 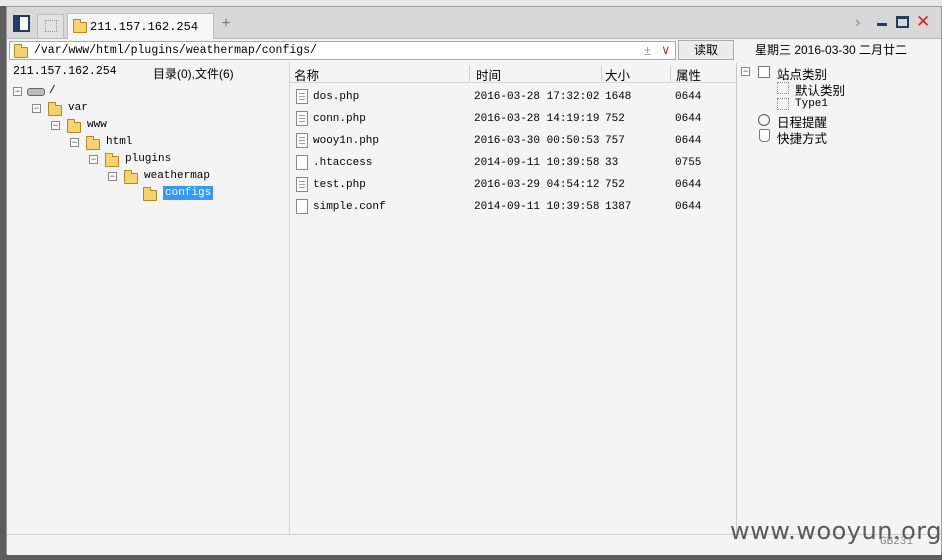 What do you see at coordinates (97, 125) in the screenshot?
I see `tree-item-label: www` at bounding box center [97, 125].